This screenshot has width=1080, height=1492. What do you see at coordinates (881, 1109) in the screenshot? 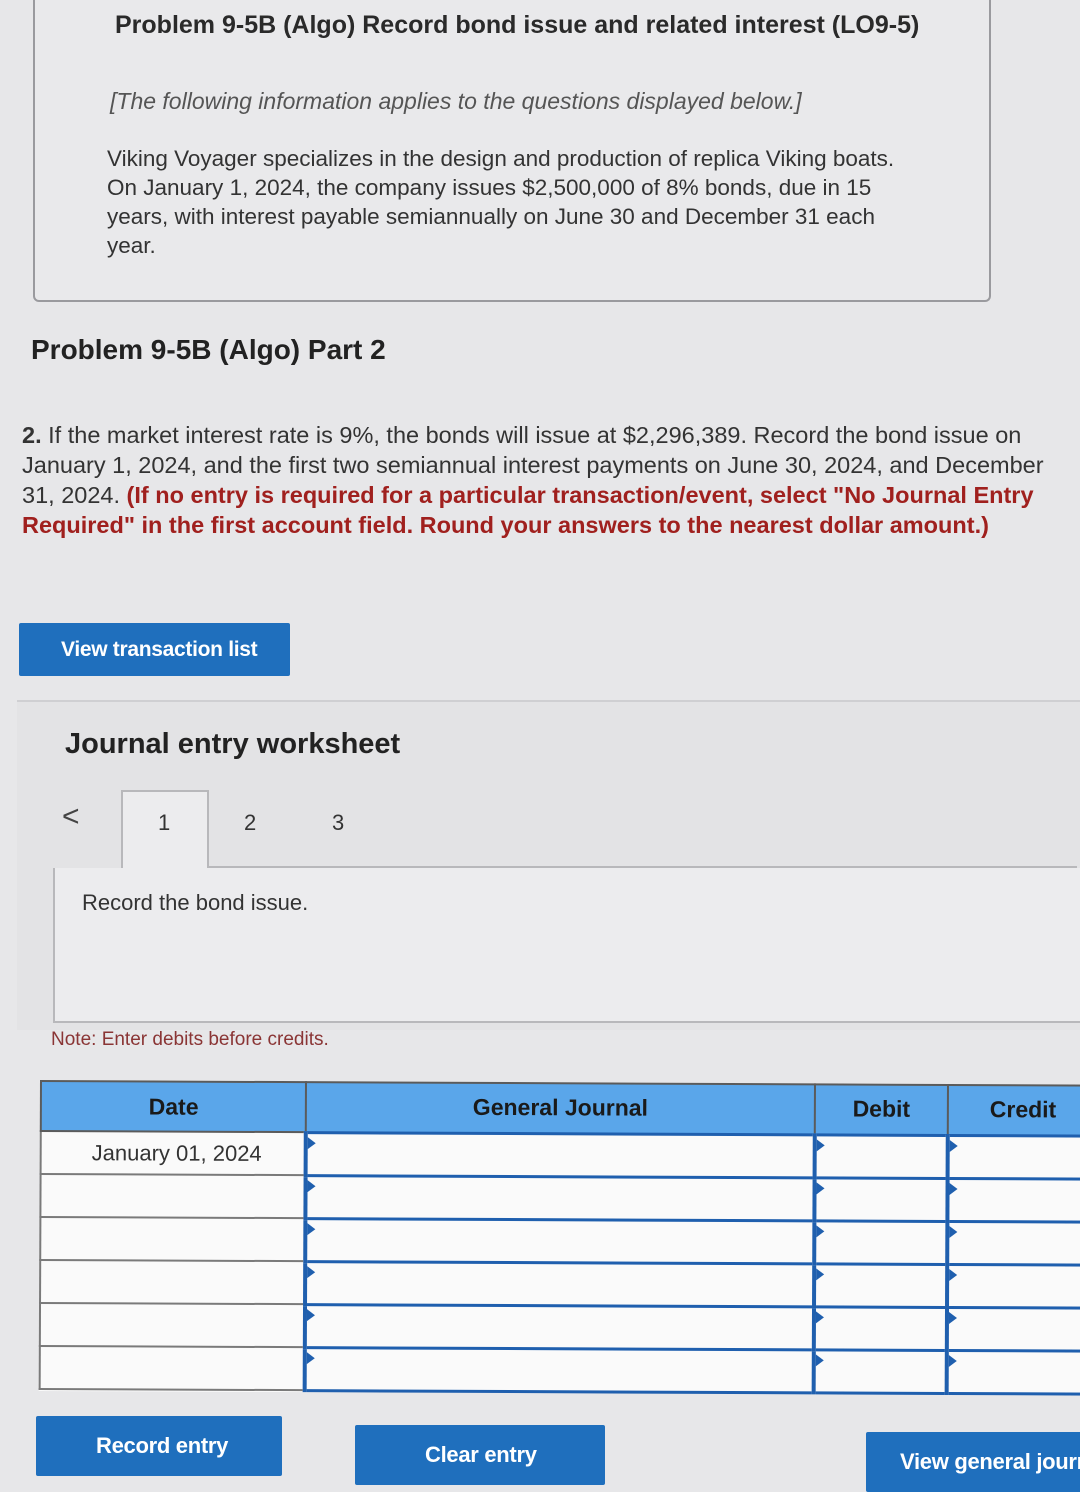
I see `debit-column-header: Debit` at bounding box center [881, 1109].